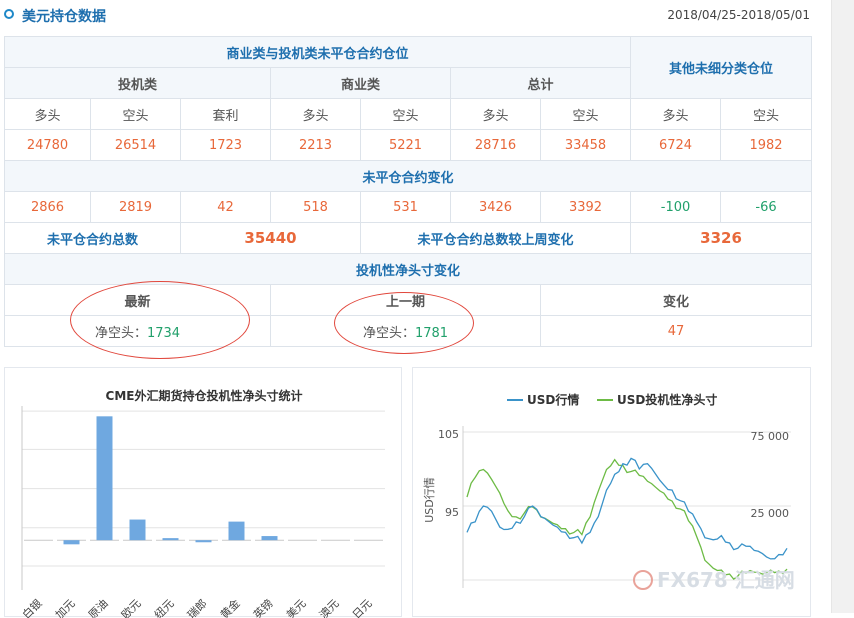 This screenshot has height=618, width=854. Describe the element at coordinates (225, 145) in the screenshot. I see `position-value: 1723` at that location.